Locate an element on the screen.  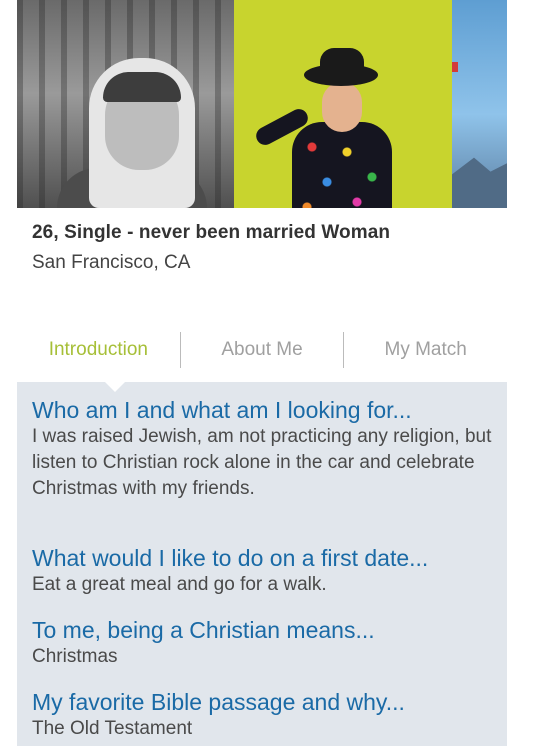
active-tab-pointer is located at coordinates (115, 386).